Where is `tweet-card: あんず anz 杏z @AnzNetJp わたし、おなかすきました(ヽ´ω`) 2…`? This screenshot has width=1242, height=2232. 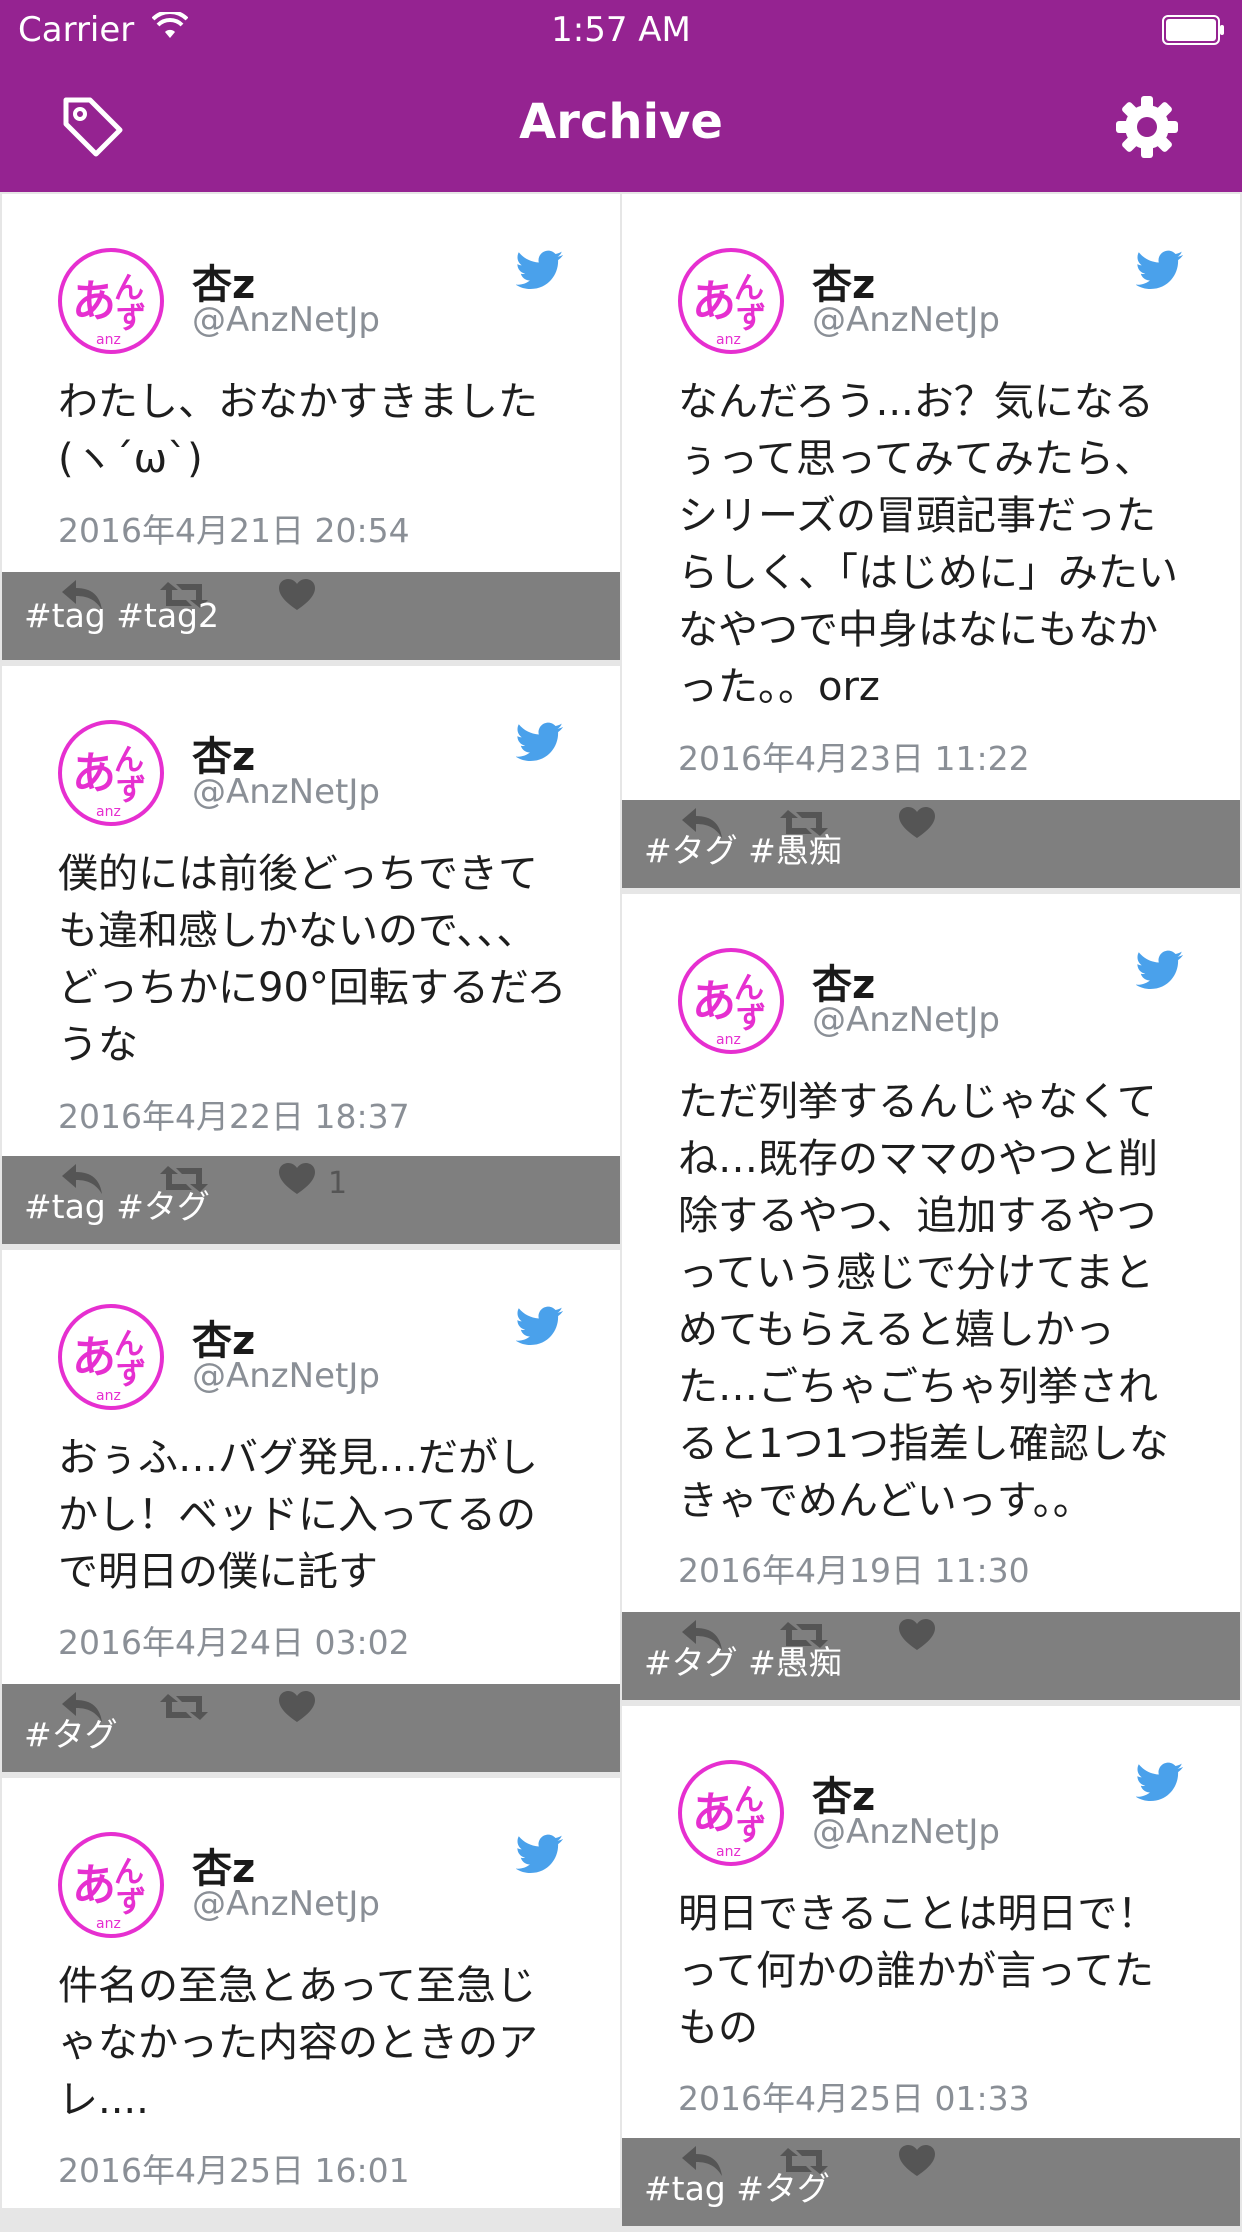
tweet-card: あんず anz 杏z @AnzNetJp わたし、おなかすきました(ヽ´ω`) 2… is located at coordinates (311, 427).